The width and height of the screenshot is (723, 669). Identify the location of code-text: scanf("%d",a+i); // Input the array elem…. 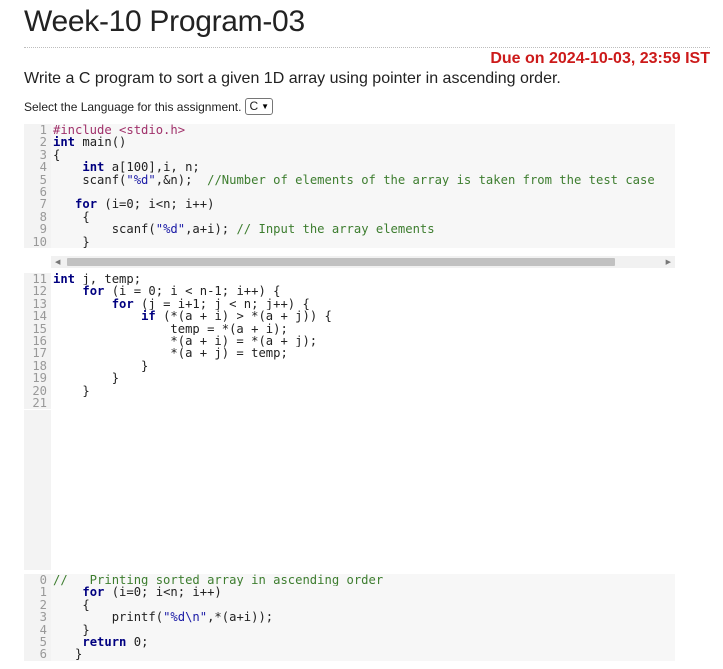
(363, 229).